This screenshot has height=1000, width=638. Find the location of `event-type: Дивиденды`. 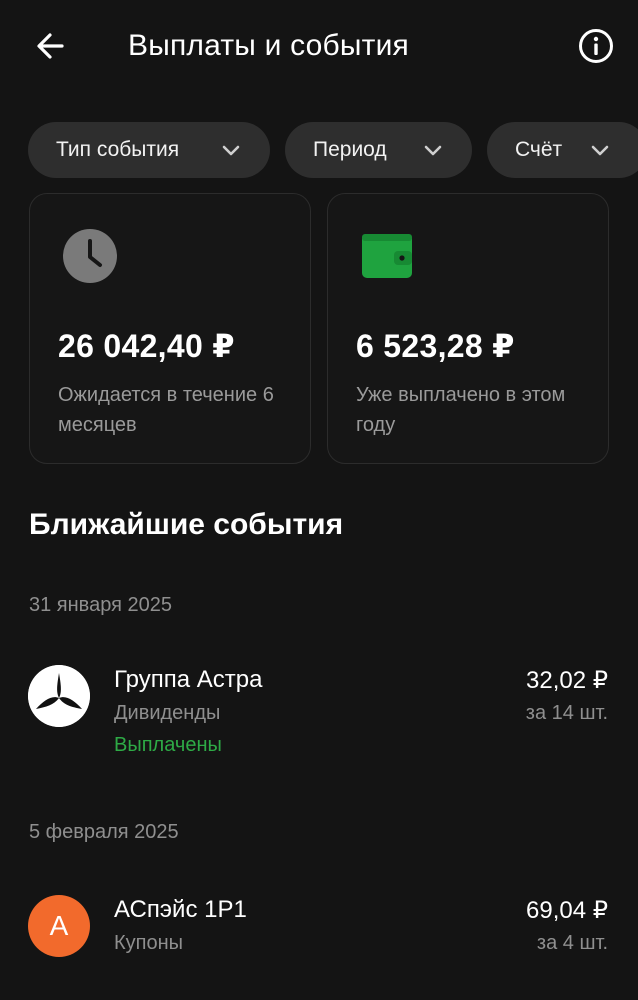

event-type: Дивиденды is located at coordinates (167, 713).